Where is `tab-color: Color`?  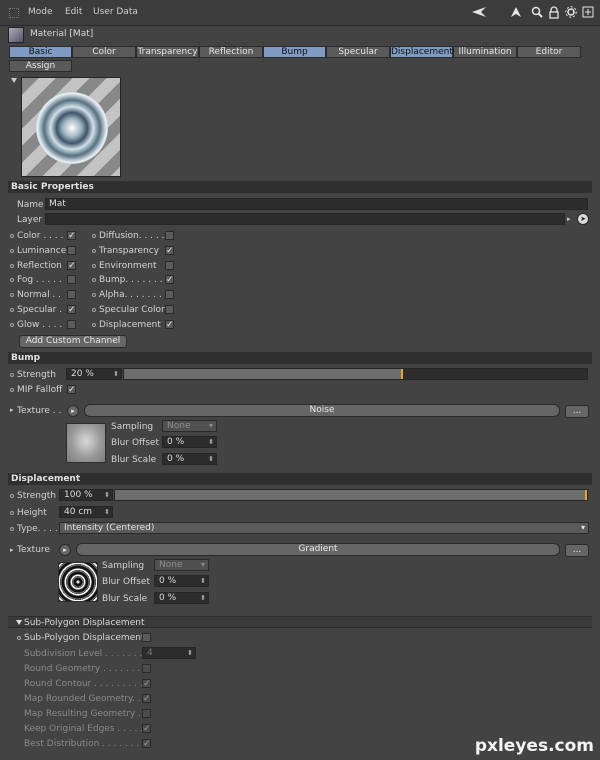 tab-color: Color is located at coordinates (104, 52).